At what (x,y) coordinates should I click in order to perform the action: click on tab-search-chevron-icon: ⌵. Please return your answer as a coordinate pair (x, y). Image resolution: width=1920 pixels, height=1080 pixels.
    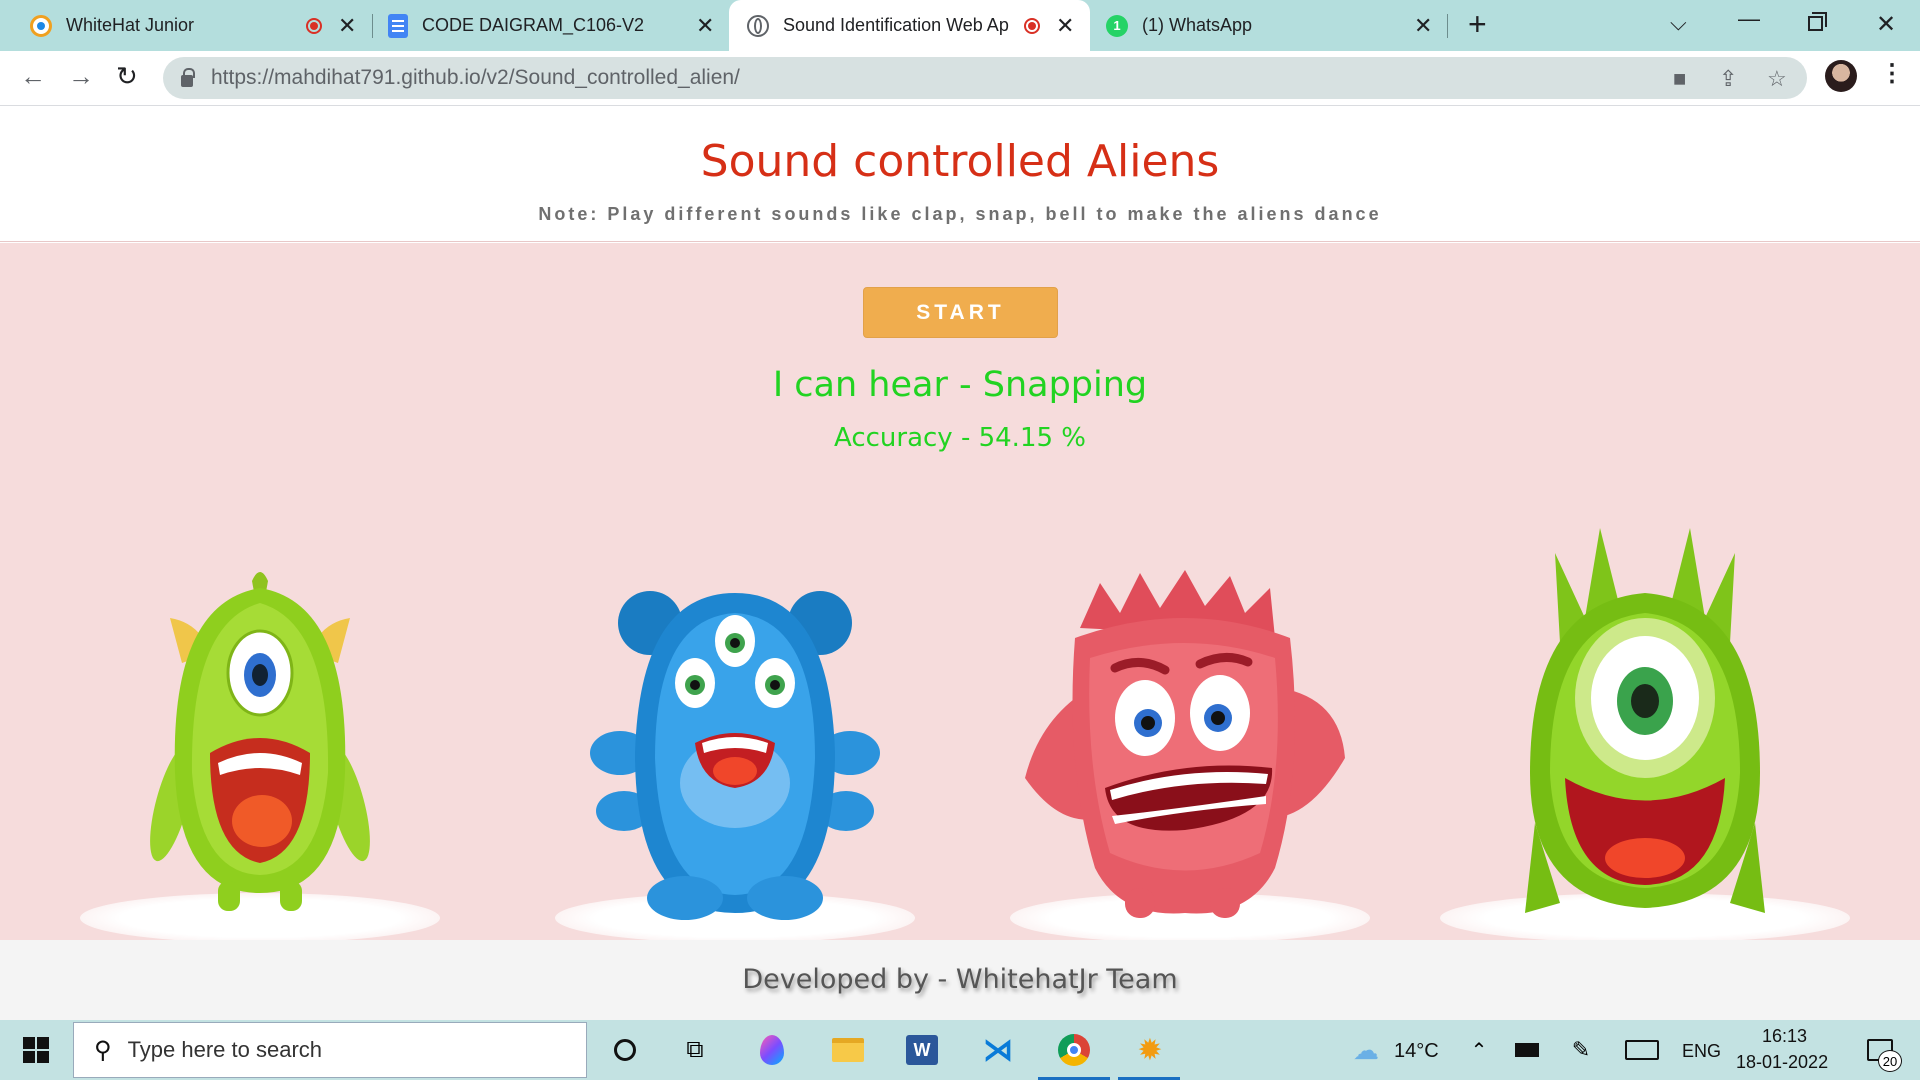
    Looking at the image, I should click on (1678, 23).